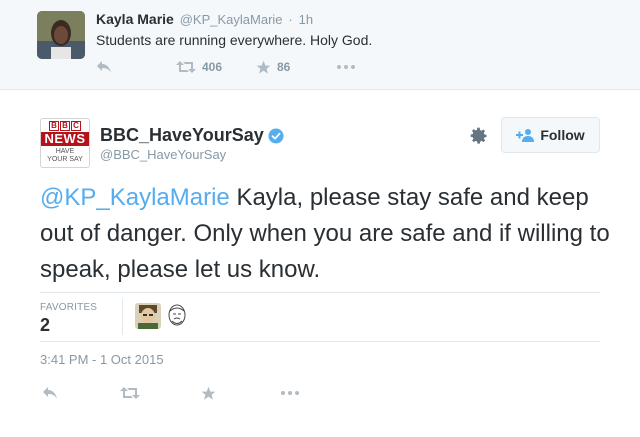  I want to click on gear-icon, so click(478, 135).